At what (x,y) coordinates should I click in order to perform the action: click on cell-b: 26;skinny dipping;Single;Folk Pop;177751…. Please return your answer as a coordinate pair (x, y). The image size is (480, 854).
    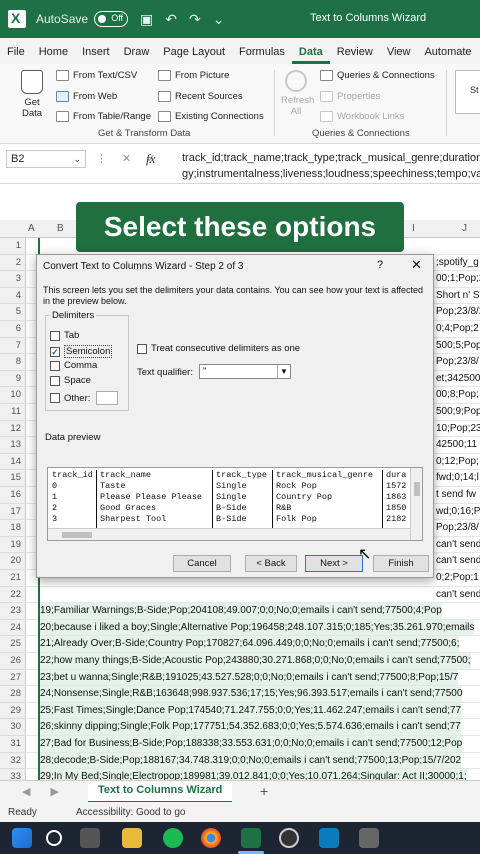
    Looking at the image, I should click on (249, 727).